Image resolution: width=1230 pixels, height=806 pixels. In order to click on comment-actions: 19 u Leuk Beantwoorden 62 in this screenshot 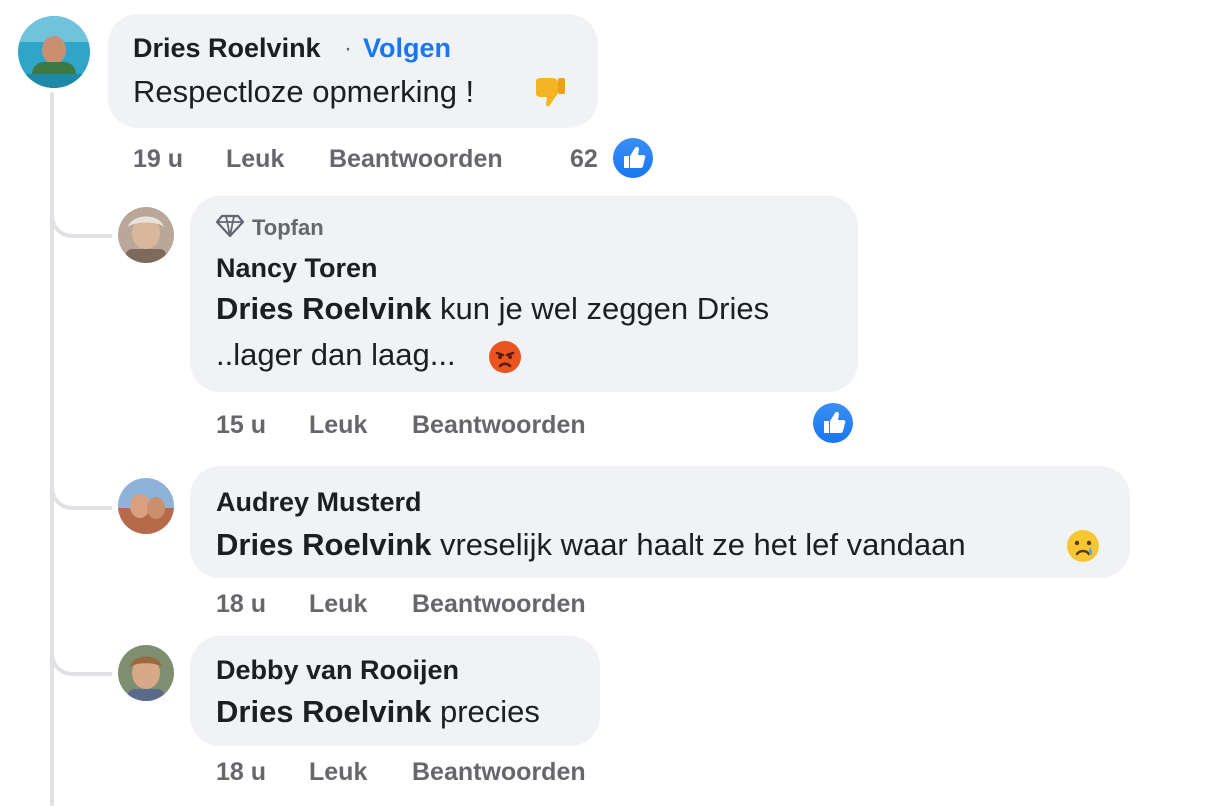, I will do `click(383, 160)`.